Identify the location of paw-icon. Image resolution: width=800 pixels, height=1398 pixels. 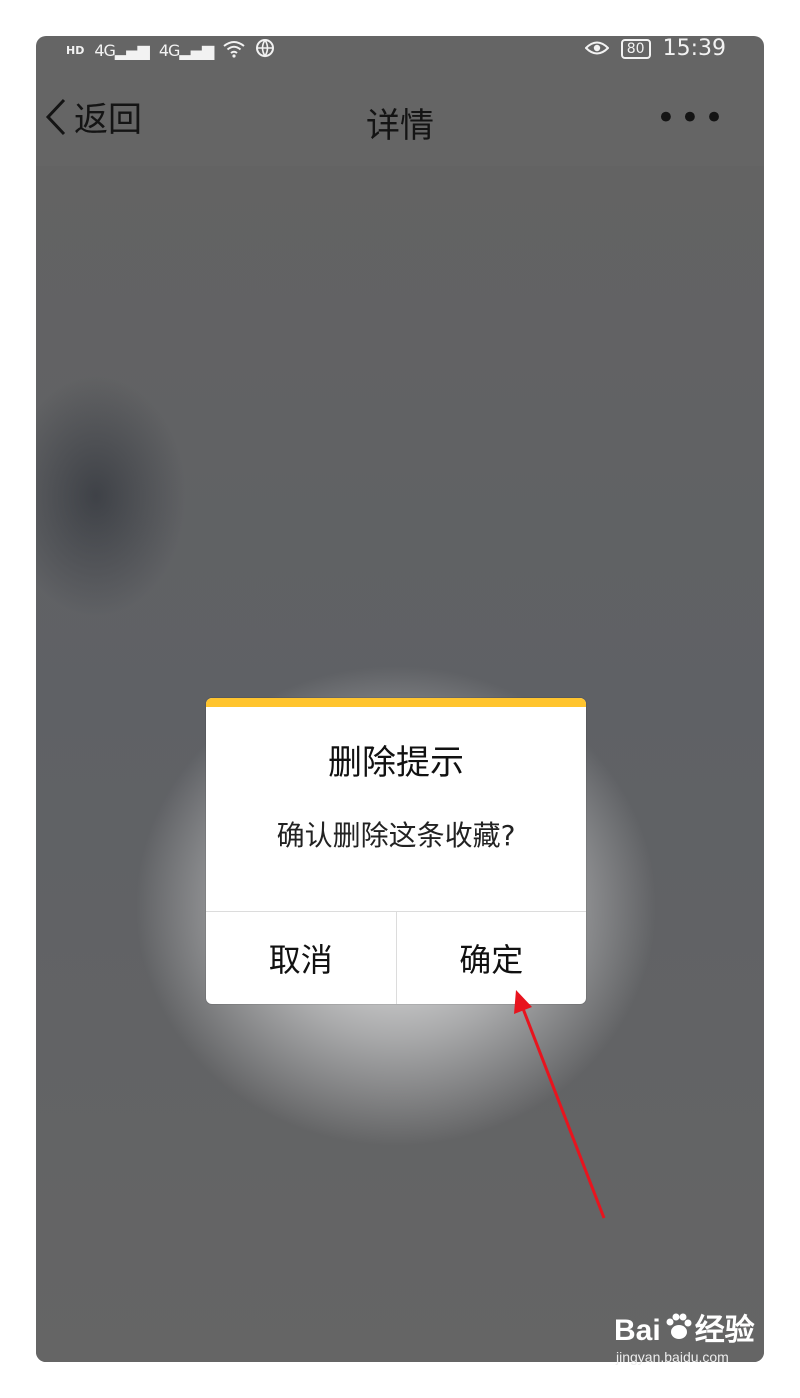
(678, 1330).